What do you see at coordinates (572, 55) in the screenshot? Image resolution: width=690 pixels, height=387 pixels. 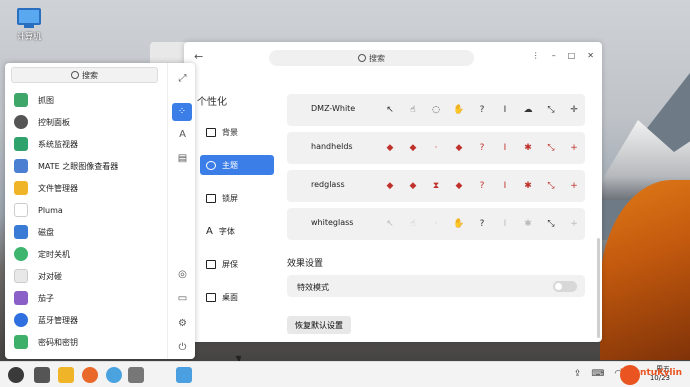 I see `maximize-icon: □` at bounding box center [572, 55].